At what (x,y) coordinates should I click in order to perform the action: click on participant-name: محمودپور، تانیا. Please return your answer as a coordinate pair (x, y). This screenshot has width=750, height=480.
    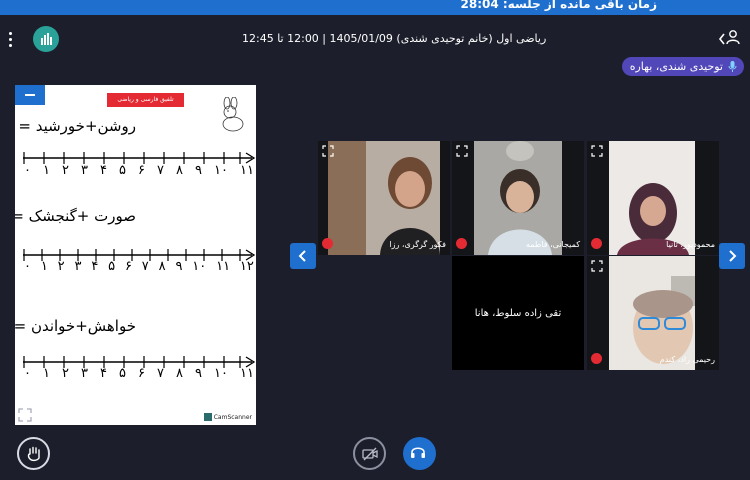
    Looking at the image, I should click on (690, 244).